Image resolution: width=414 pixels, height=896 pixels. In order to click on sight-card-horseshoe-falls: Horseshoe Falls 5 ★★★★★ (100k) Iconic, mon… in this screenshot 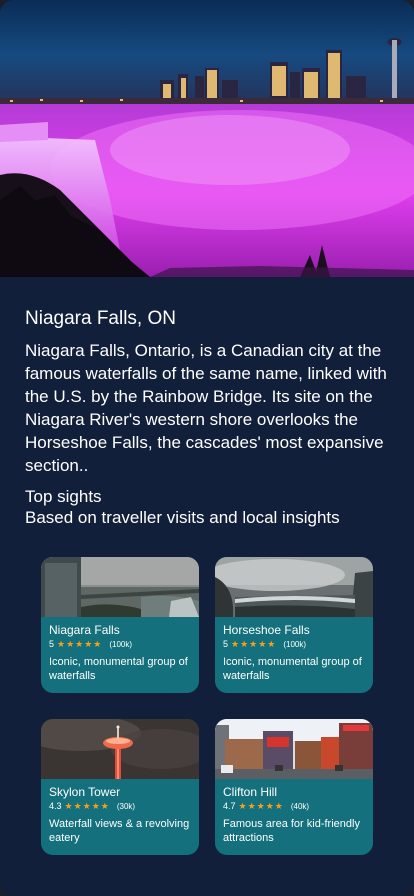, I will do `click(294, 625)`.